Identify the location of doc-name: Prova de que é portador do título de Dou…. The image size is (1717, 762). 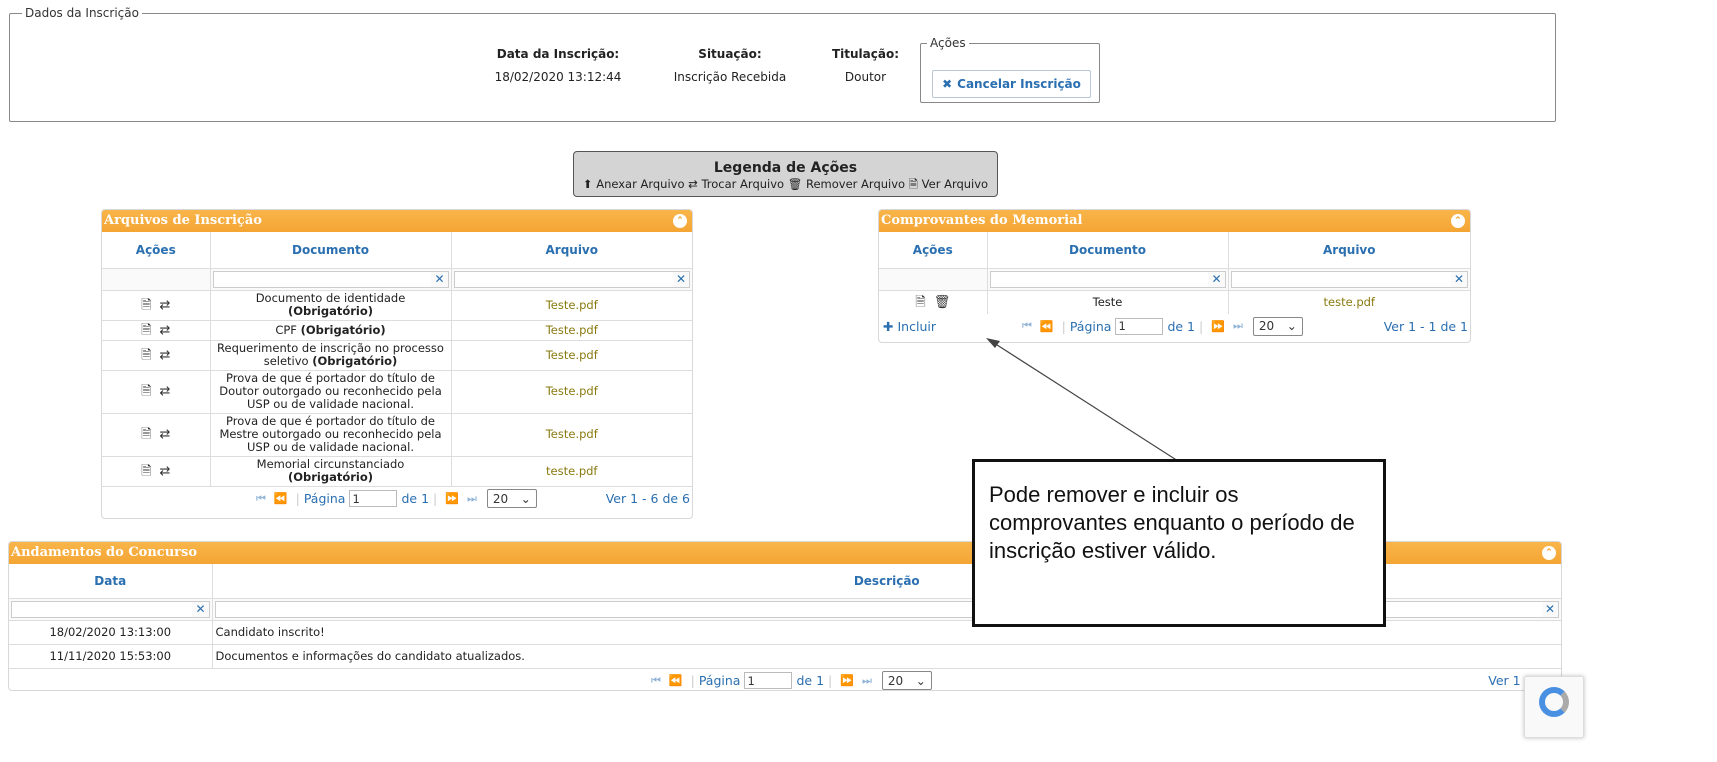
(330, 391).